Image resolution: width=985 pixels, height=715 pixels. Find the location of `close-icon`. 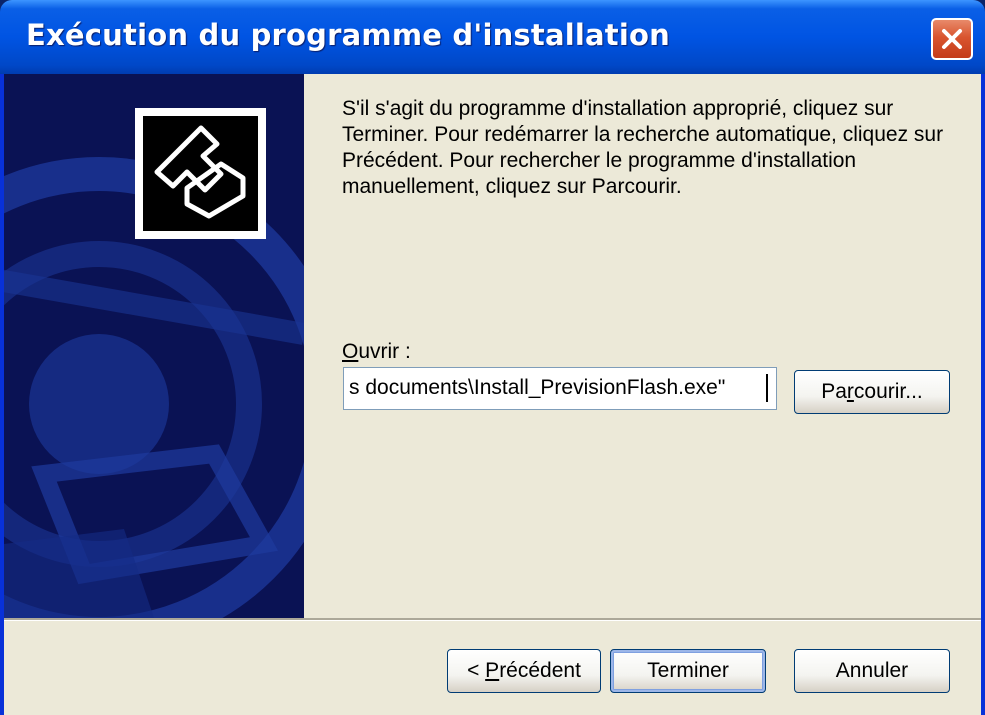

close-icon is located at coordinates (952, 39).